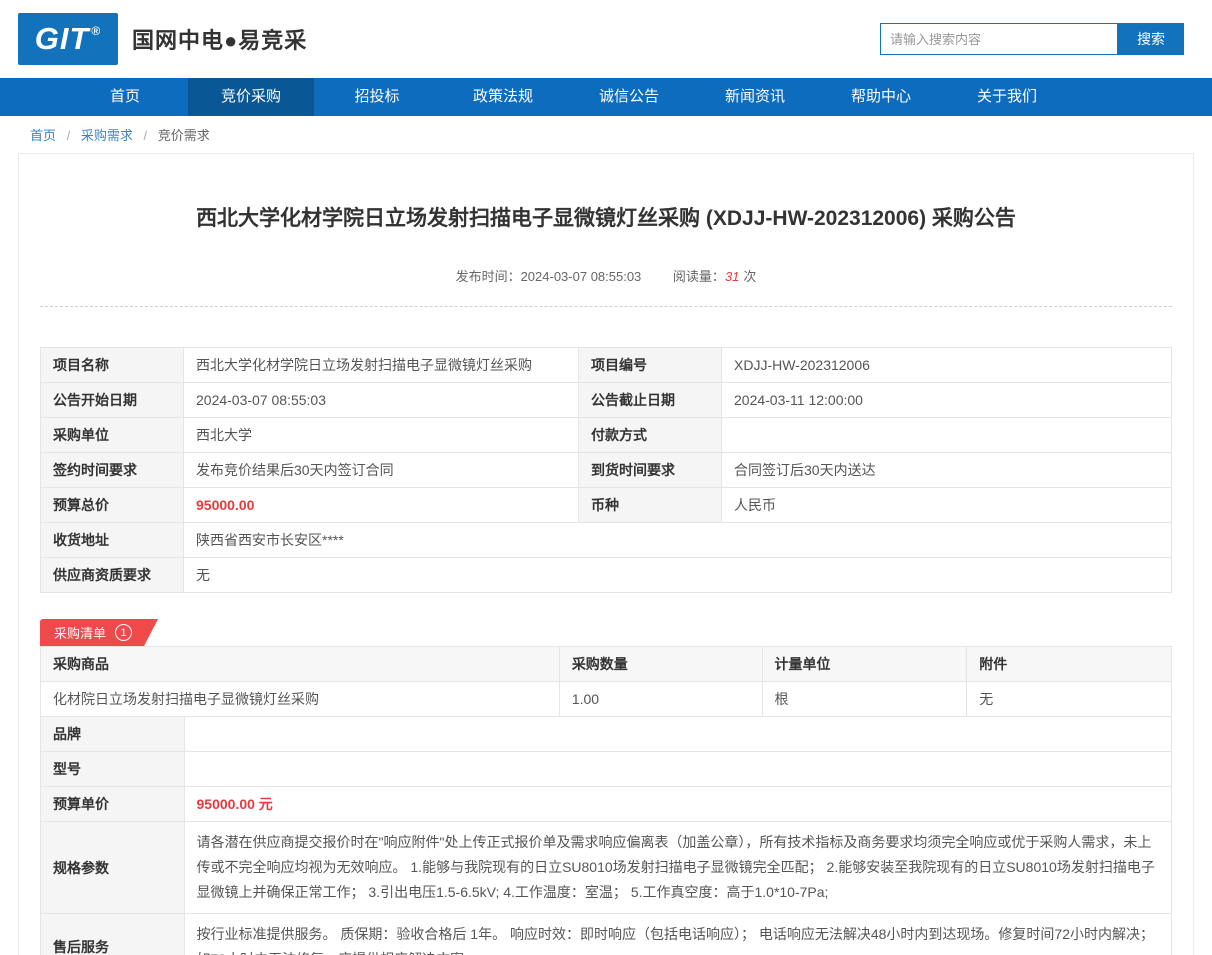 This screenshot has height=955, width=1212. Describe the element at coordinates (677, 769) in the screenshot. I see `detail-value-model` at that location.